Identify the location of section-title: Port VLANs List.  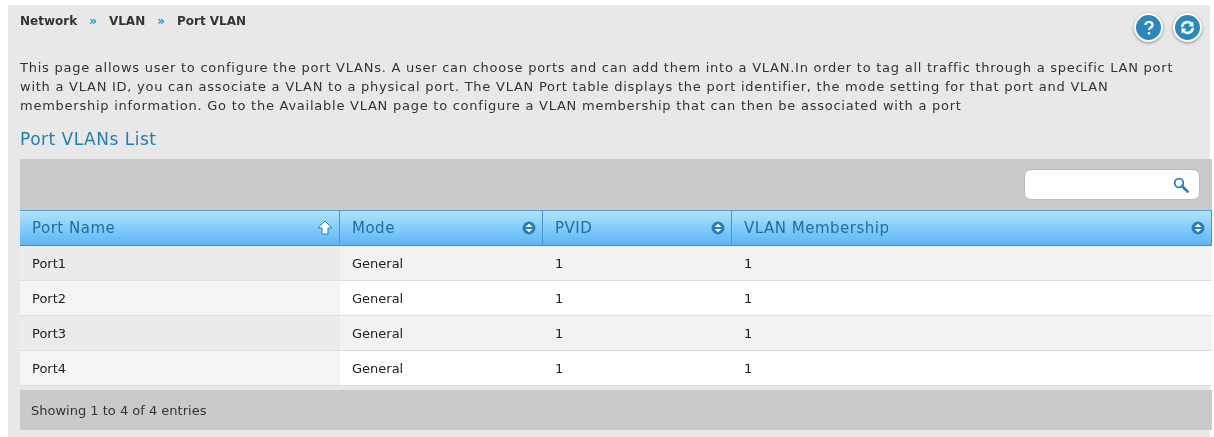
(89, 139).